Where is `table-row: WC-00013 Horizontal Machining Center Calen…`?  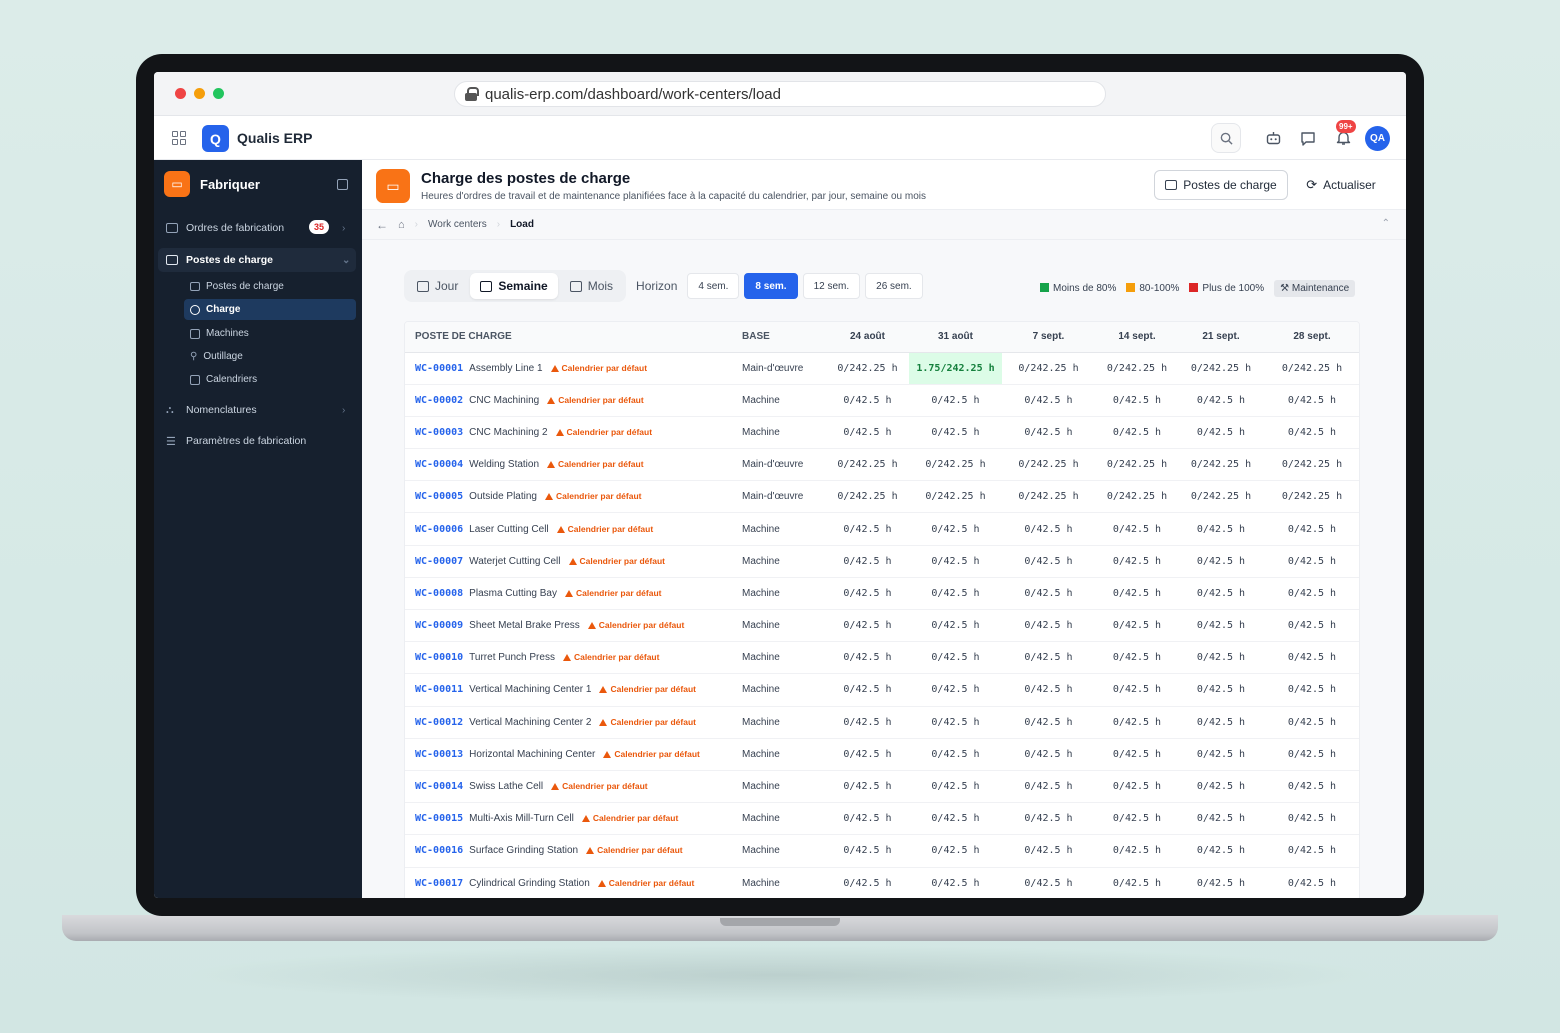
table-row: WC-00013 Horizontal Machining Center Calen… is located at coordinates (882, 754).